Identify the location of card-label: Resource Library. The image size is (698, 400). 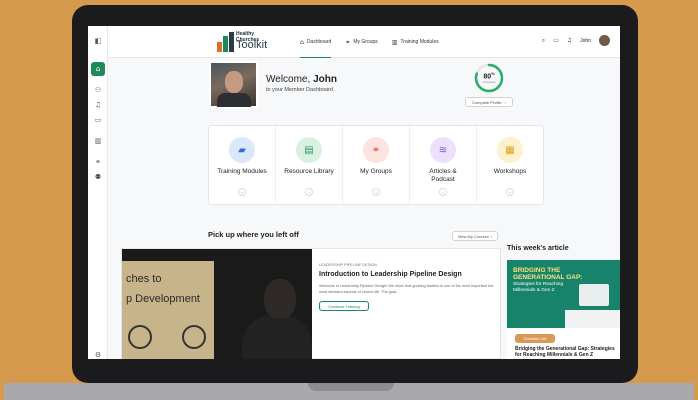
(309, 171).